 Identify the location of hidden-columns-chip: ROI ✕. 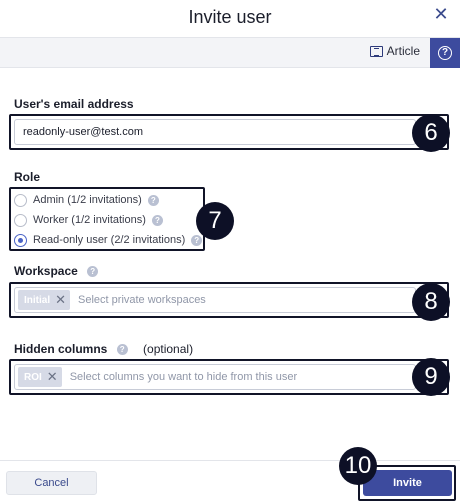
(40, 377).